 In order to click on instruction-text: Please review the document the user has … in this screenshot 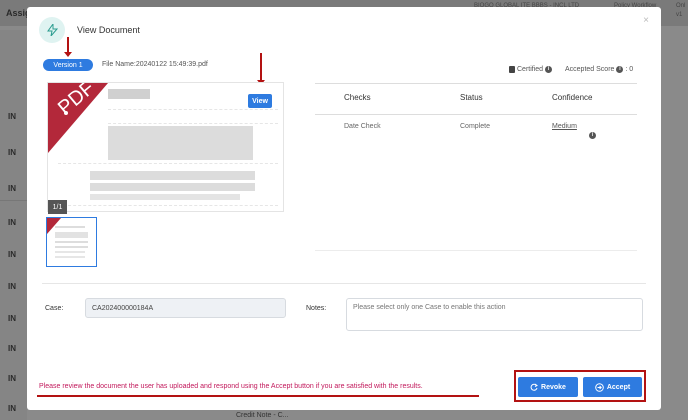, I will do `click(231, 386)`.